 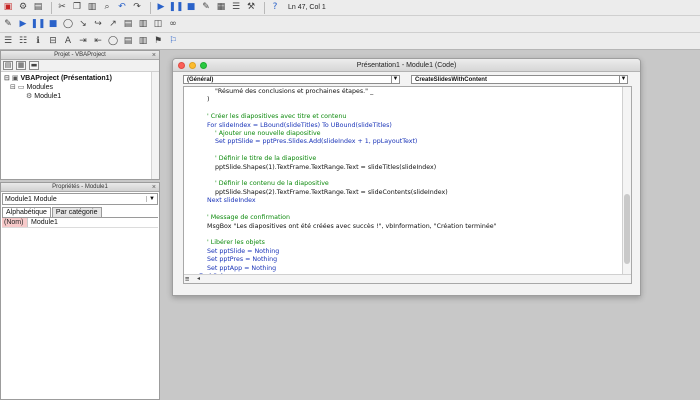 What do you see at coordinates (15, 222) in the screenshot?
I see `property-key: (Nom)` at bounding box center [15, 222].